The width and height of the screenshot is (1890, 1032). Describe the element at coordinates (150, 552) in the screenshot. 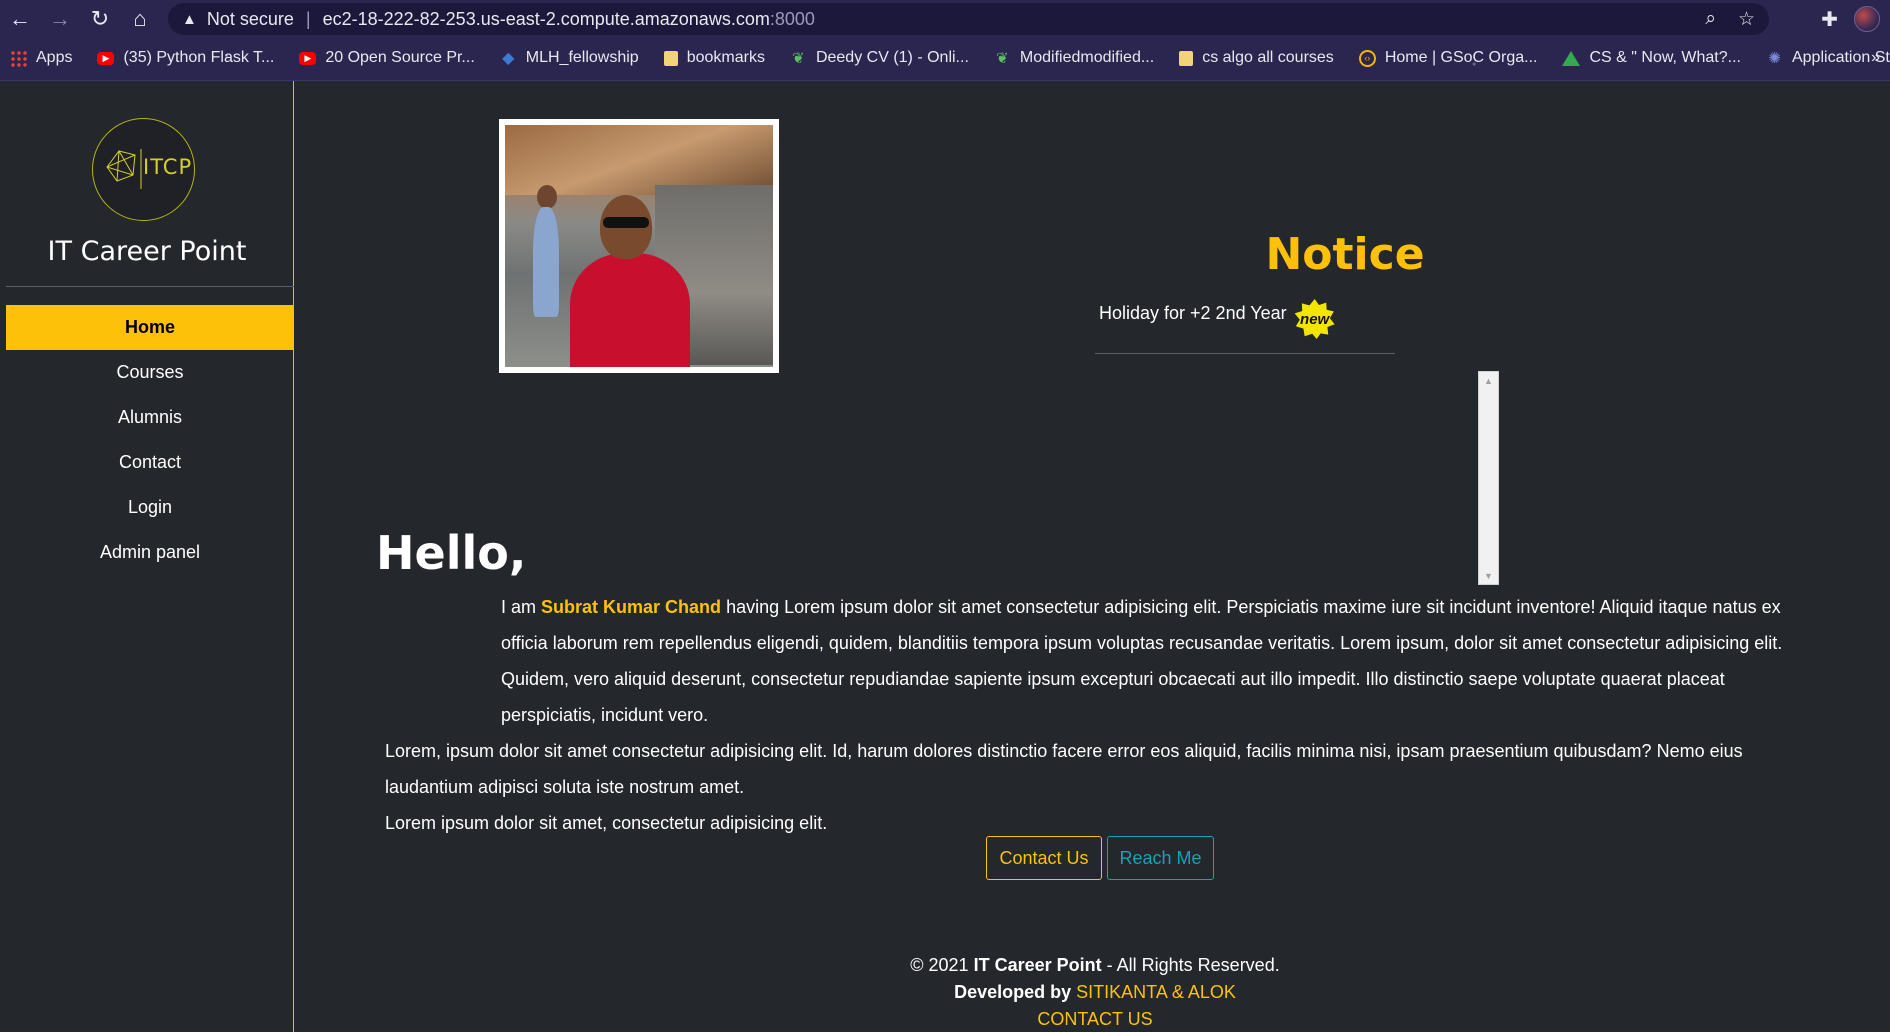

I see `nav-admin-panel: Admin panel` at that location.